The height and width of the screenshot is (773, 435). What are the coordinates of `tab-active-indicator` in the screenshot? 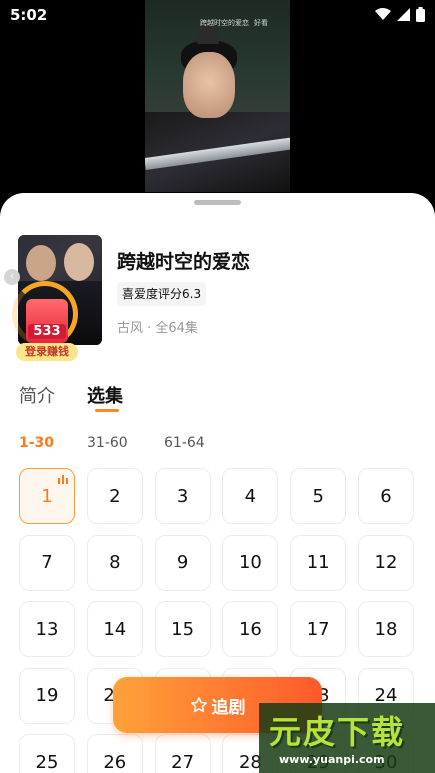 It's located at (107, 410).